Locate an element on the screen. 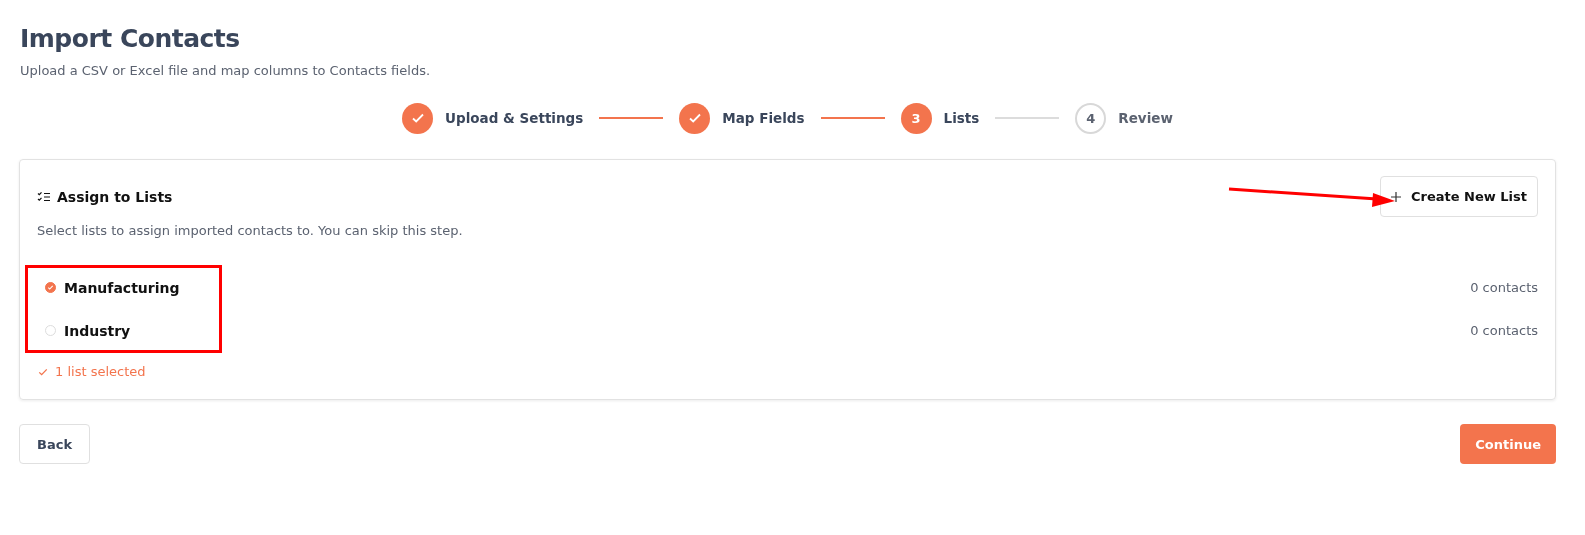  list-name: Industry is located at coordinates (97, 330).